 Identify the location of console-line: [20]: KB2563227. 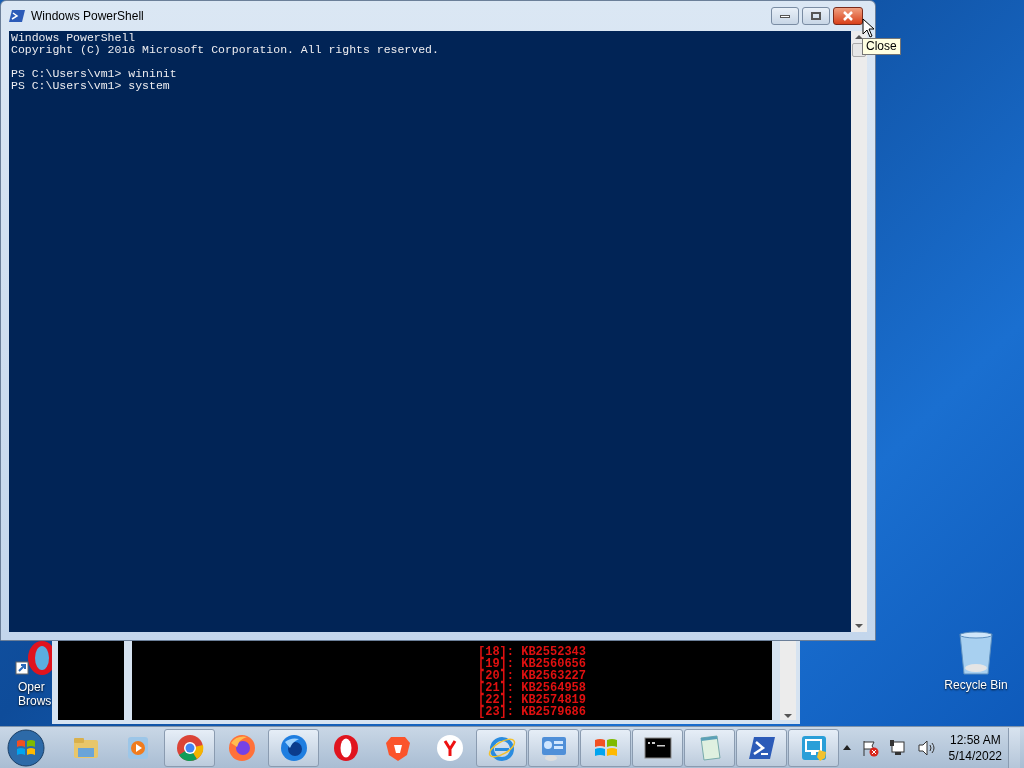
(531, 676).